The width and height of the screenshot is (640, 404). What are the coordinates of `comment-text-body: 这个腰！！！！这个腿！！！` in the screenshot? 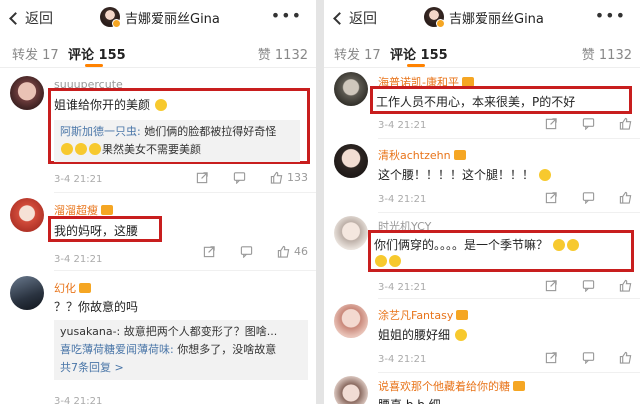 It's located at (456, 175).